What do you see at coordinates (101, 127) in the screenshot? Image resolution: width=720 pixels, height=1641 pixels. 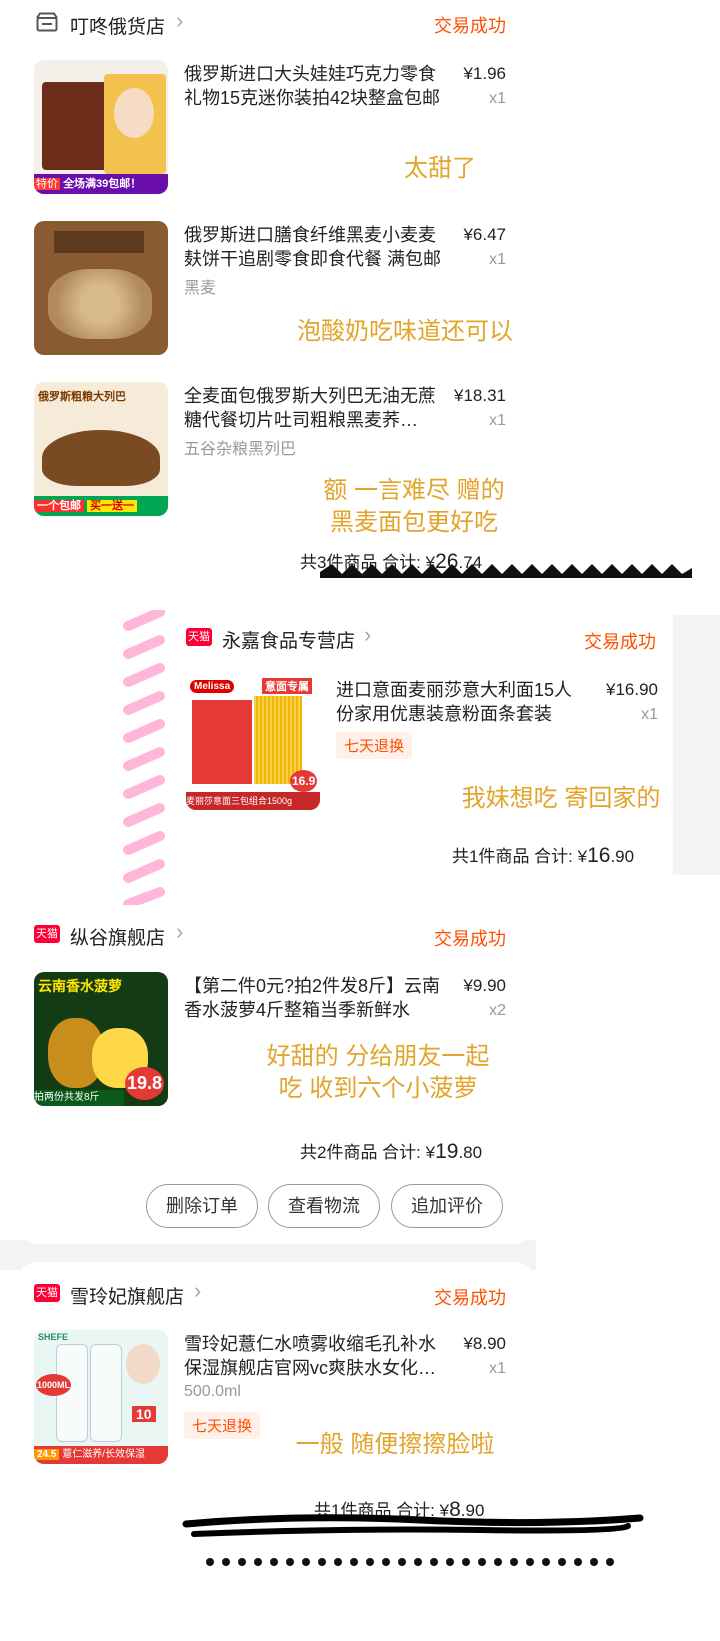 I see `product-image-chocolate: 特价三天 全场满39包邮！` at bounding box center [101, 127].